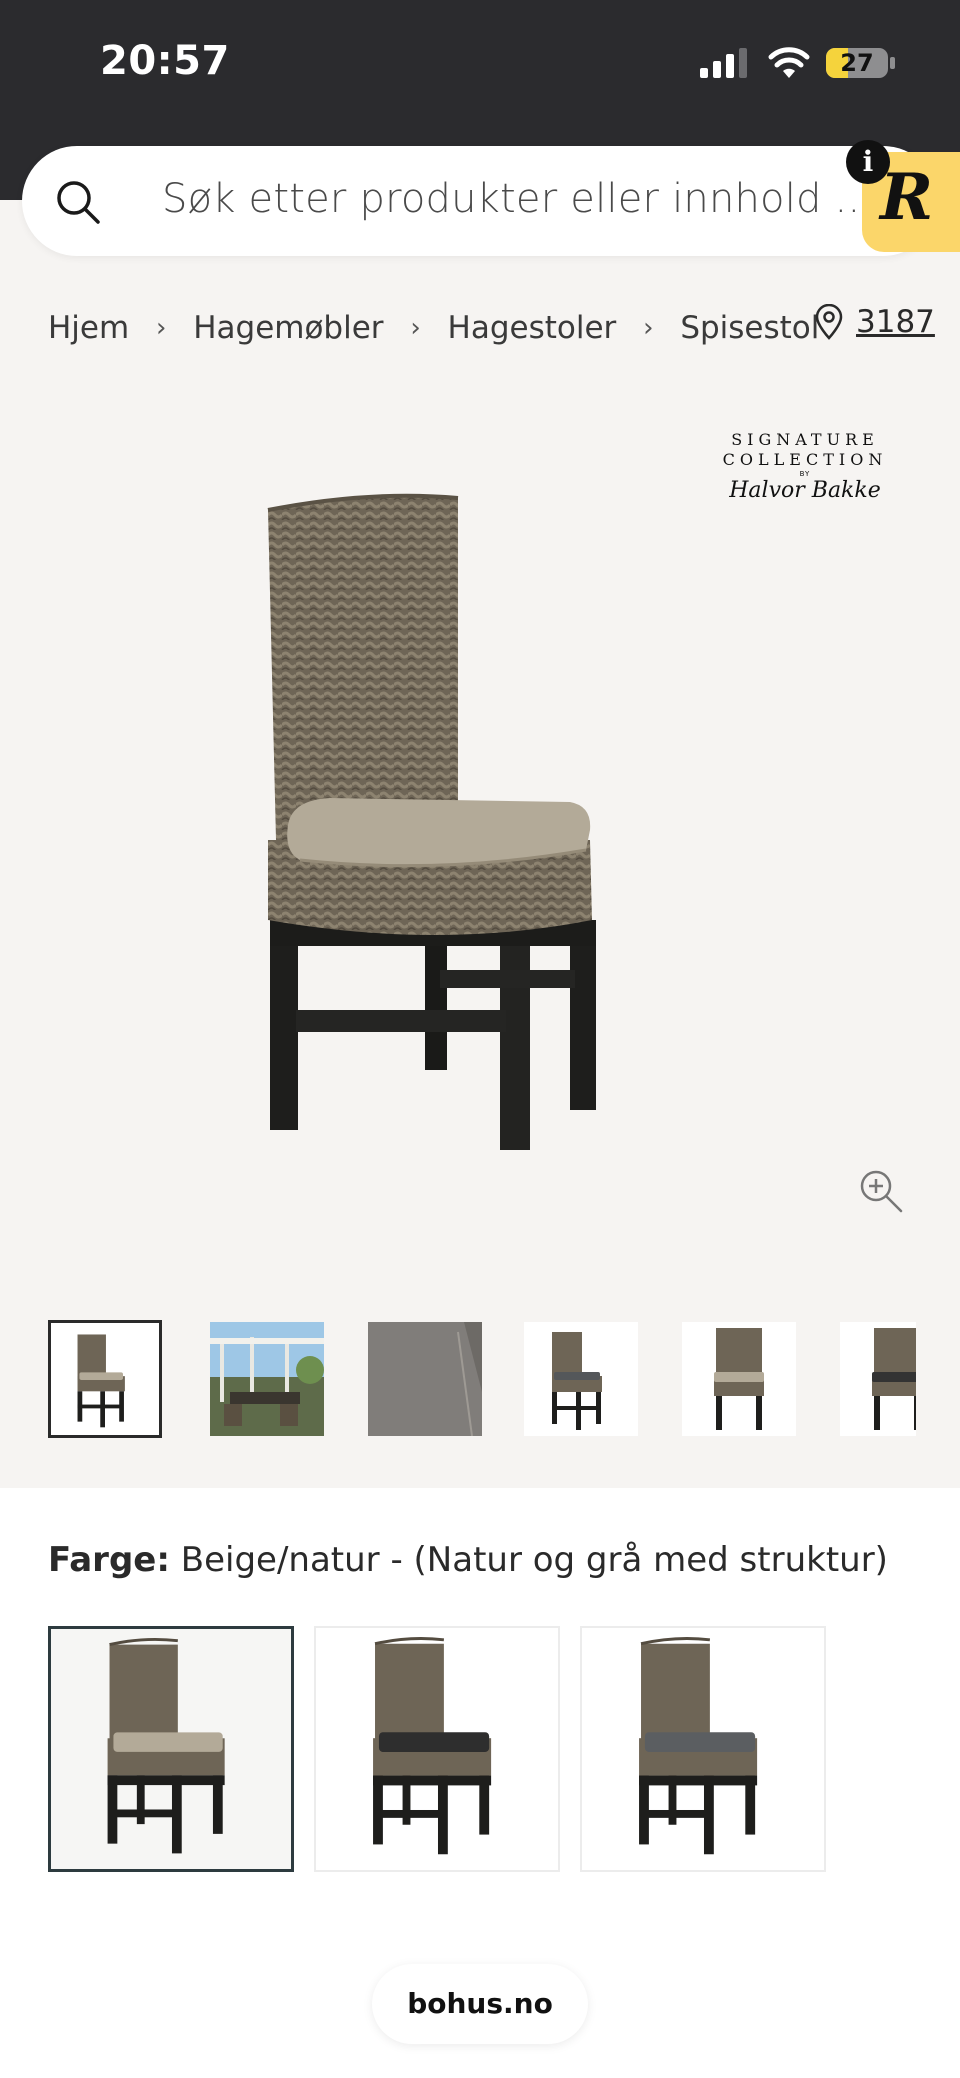  Describe the element at coordinates (868, 162) in the screenshot. I see `info-icon: i` at that location.